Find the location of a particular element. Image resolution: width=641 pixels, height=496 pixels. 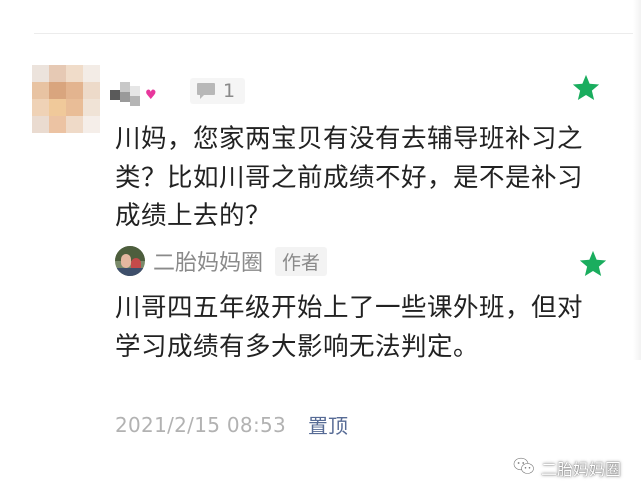

author-badge: 作者 is located at coordinates (301, 261).